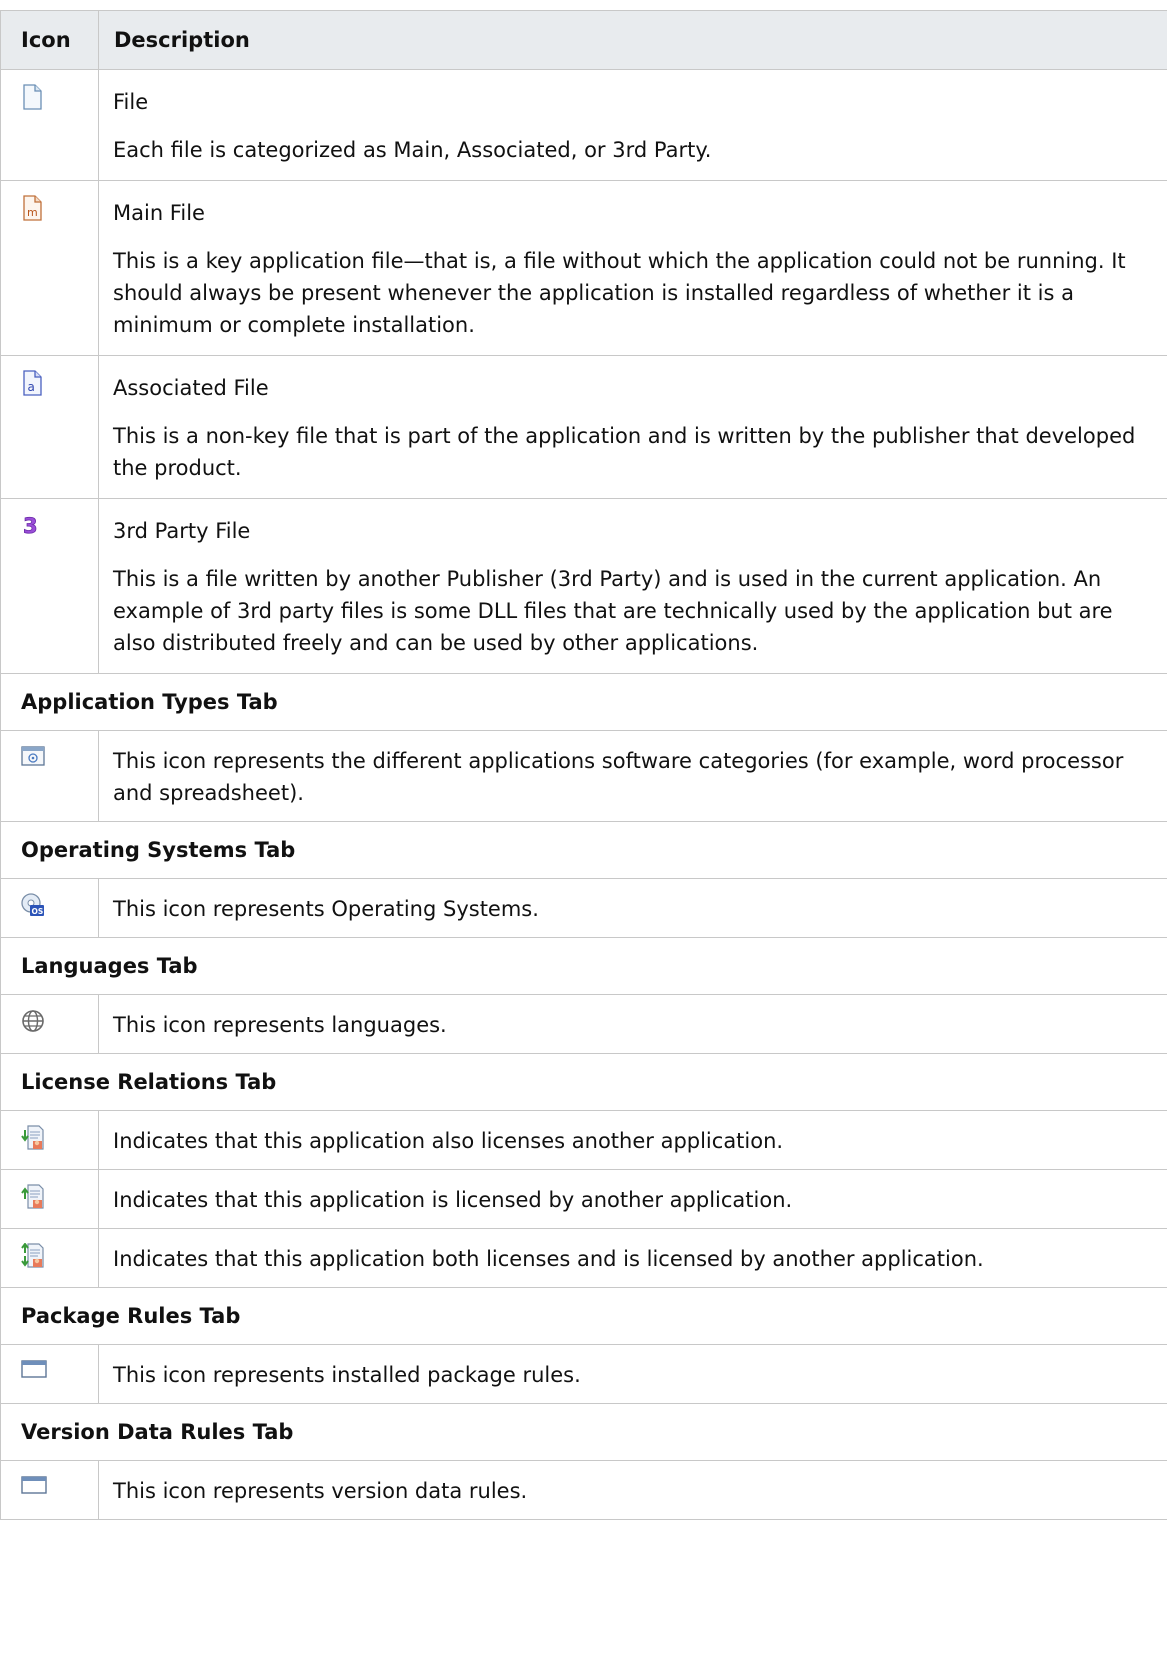 The height and width of the screenshot is (1675, 1167). I want to click on licenses-both-ways-icon, so click(33, 1255).